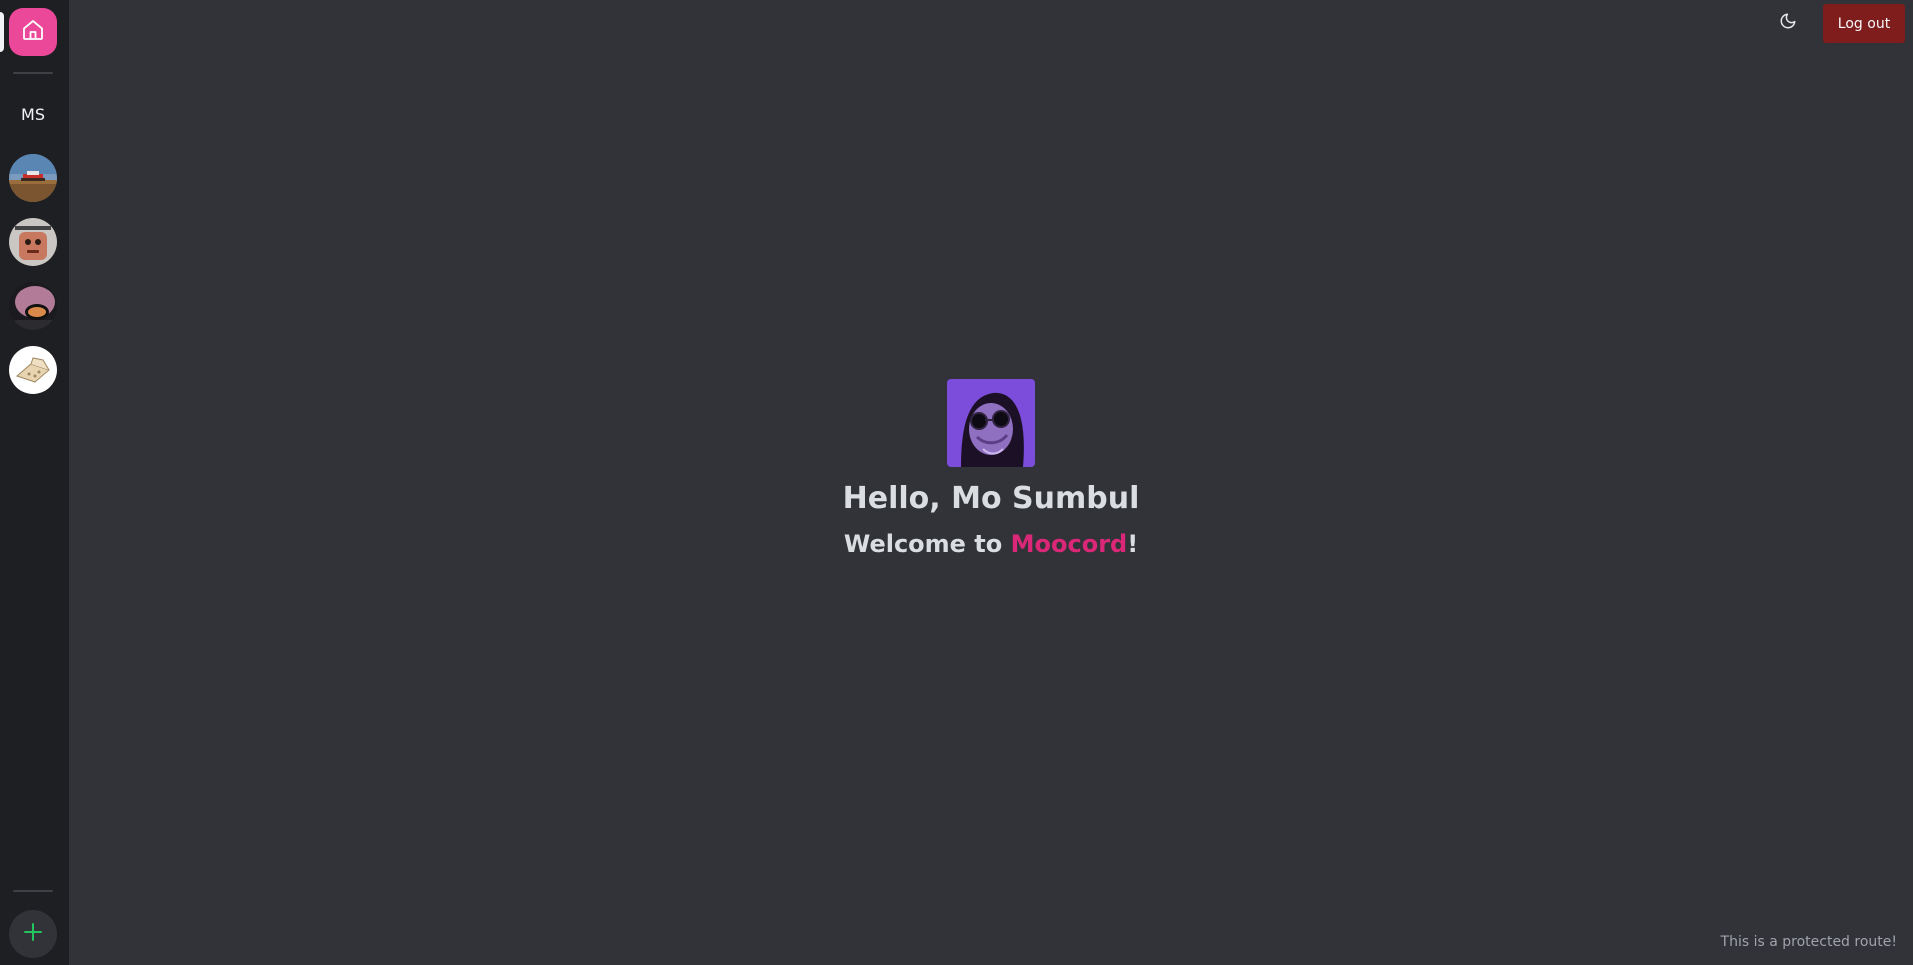 Image resolution: width=1913 pixels, height=965 pixels. Describe the element at coordinates (34, 482) in the screenshot. I see `server-sidebar: MS` at that location.